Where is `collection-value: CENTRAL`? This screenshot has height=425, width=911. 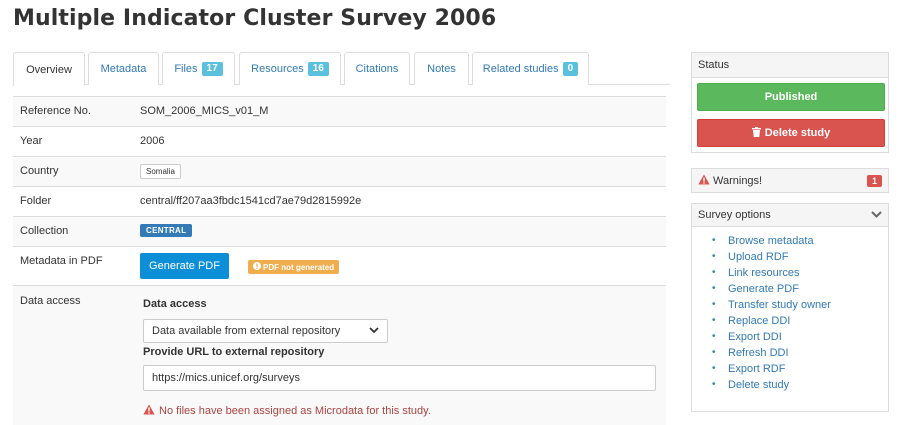
collection-value: CENTRAL is located at coordinates (166, 230).